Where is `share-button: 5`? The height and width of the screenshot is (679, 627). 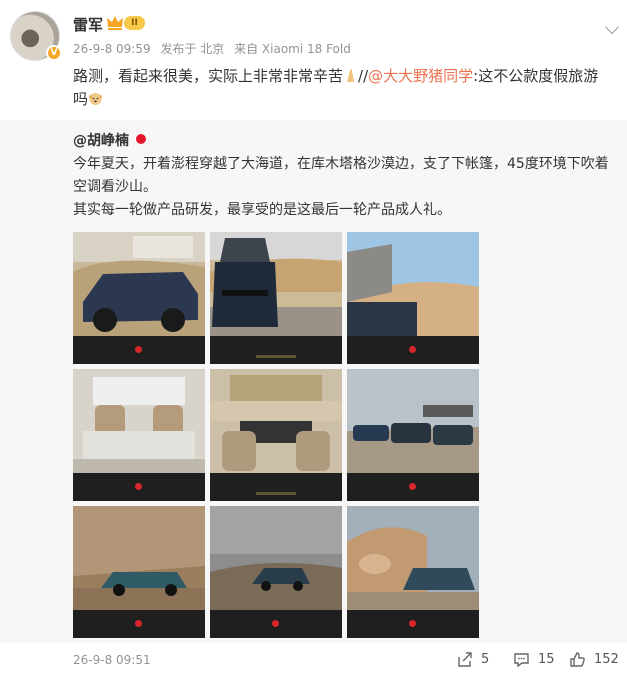
share-button: 5 is located at coordinates (472, 659).